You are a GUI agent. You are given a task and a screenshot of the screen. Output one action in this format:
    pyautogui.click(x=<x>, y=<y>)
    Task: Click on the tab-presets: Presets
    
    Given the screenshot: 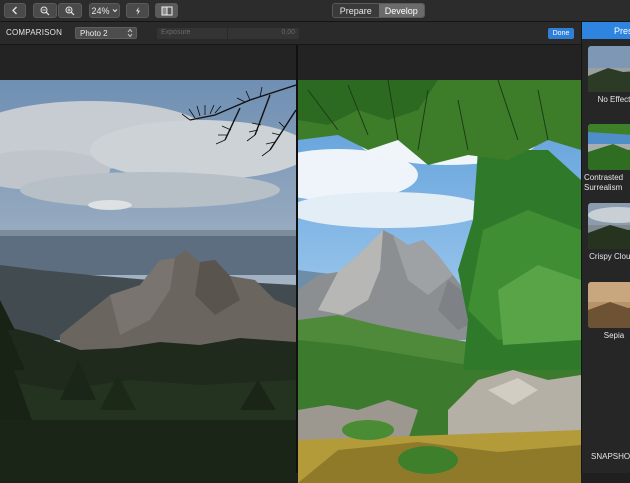 What is the action you would take?
    pyautogui.click(x=606, y=30)
    